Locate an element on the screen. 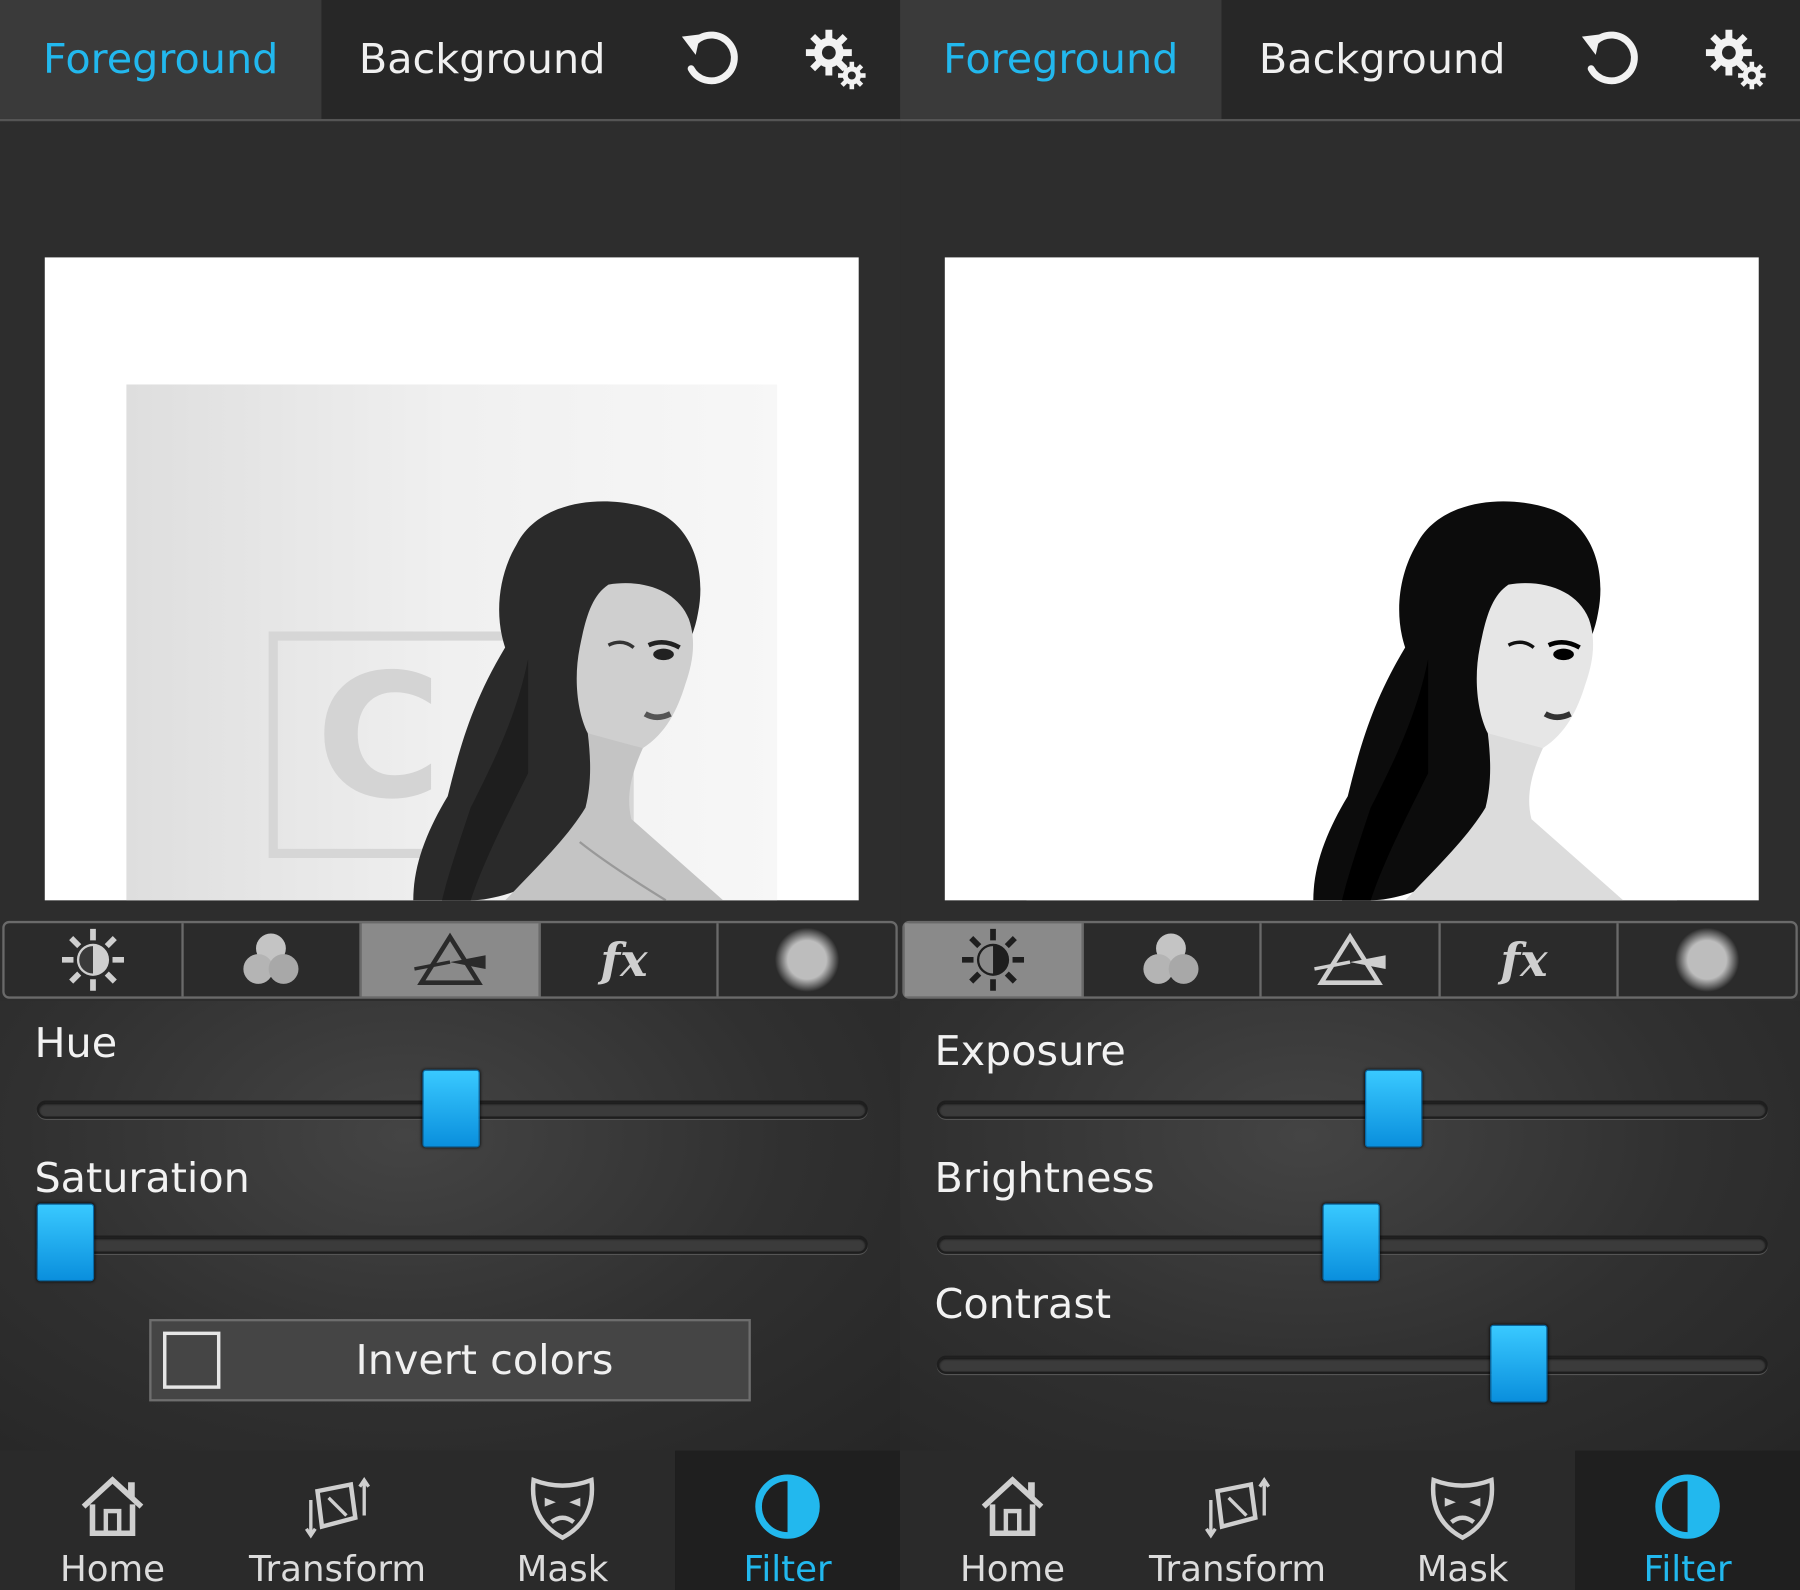  saturation-slider-track is located at coordinates (452, 1244).